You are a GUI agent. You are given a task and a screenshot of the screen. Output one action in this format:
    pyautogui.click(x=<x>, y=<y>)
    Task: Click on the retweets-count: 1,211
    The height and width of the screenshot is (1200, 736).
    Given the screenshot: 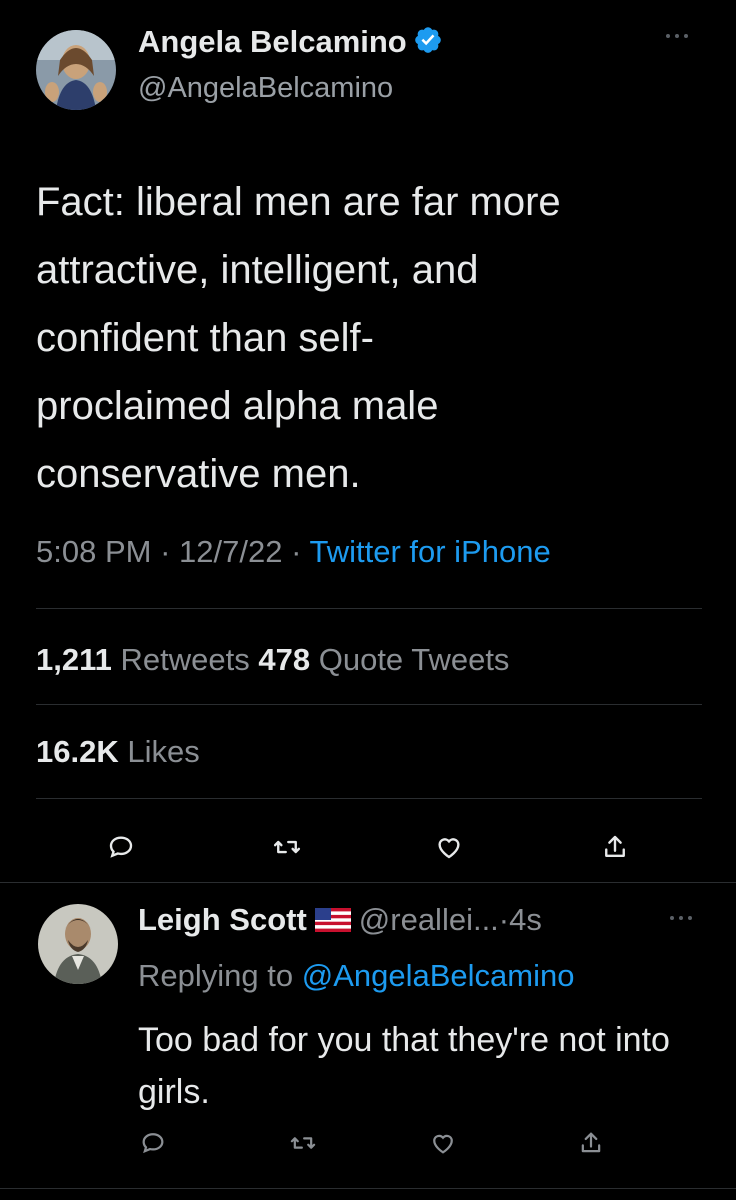 What is the action you would take?
    pyautogui.click(x=74, y=659)
    